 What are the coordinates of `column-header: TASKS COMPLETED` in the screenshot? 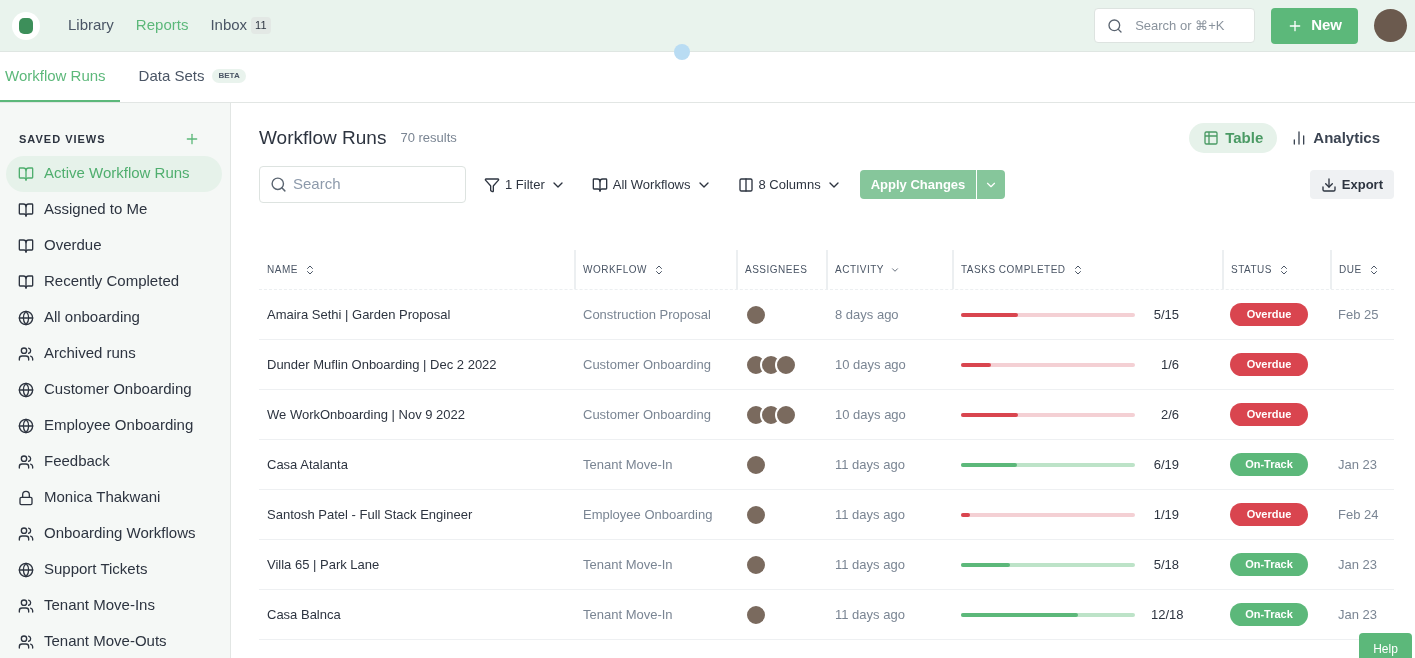 It's located at (1022, 269).